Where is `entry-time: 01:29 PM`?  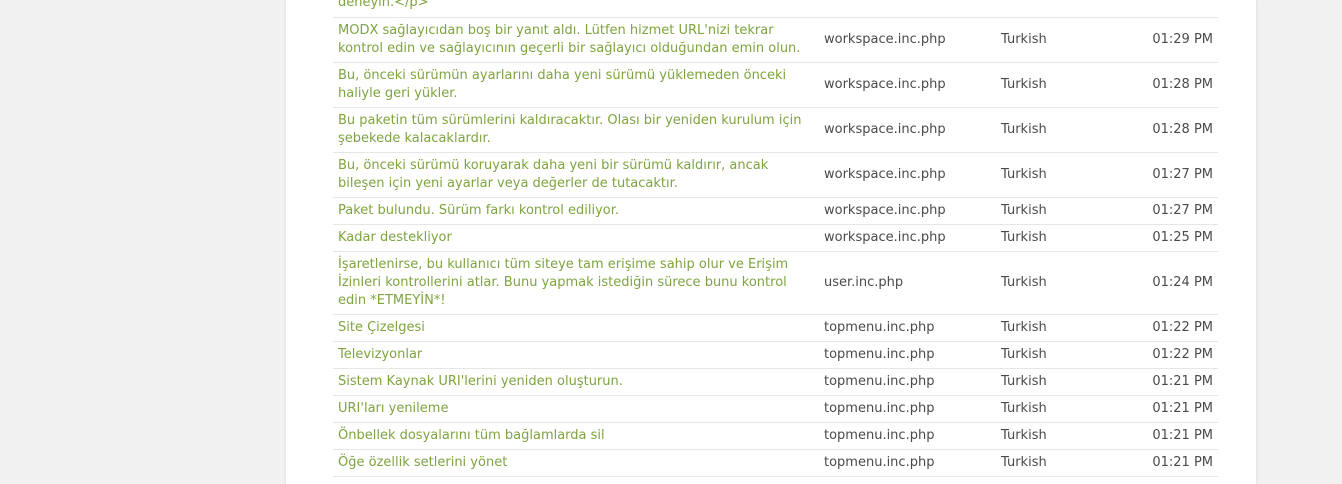 entry-time: 01:29 PM is located at coordinates (1182, 39).